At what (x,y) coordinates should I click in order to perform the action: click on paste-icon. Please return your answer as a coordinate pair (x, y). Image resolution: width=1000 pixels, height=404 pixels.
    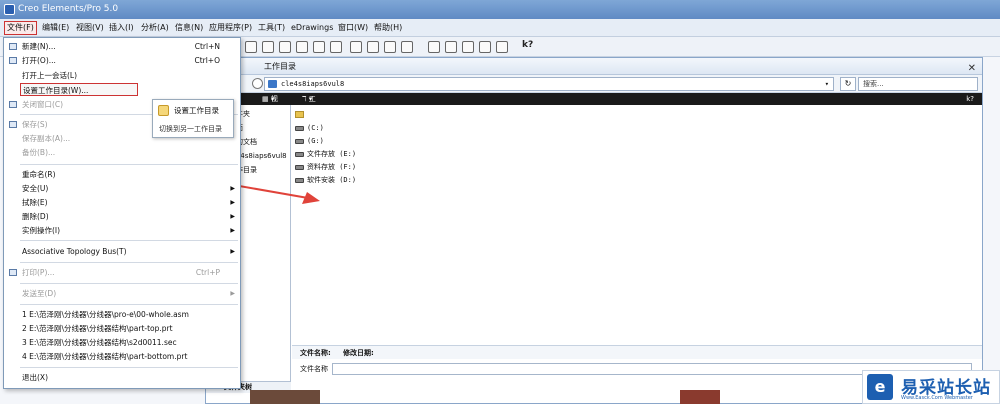
    Looking at the image, I should click on (373, 47).